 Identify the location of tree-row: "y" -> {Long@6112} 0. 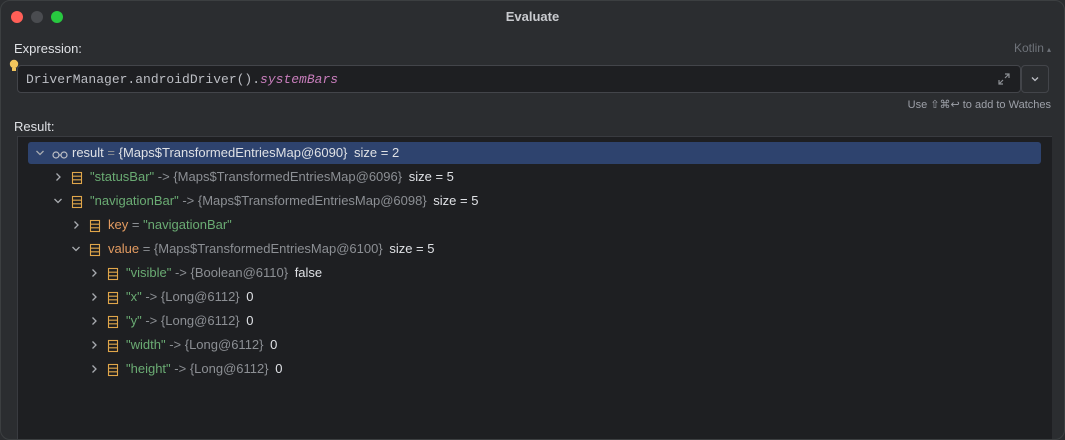
(534, 321).